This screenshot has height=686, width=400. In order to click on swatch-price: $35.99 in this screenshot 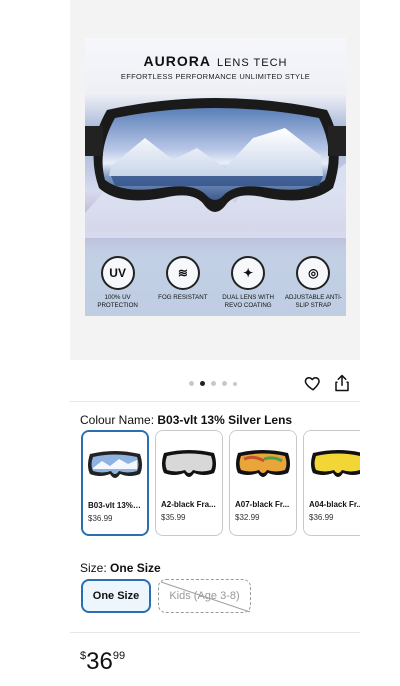, I will do `click(173, 517)`.